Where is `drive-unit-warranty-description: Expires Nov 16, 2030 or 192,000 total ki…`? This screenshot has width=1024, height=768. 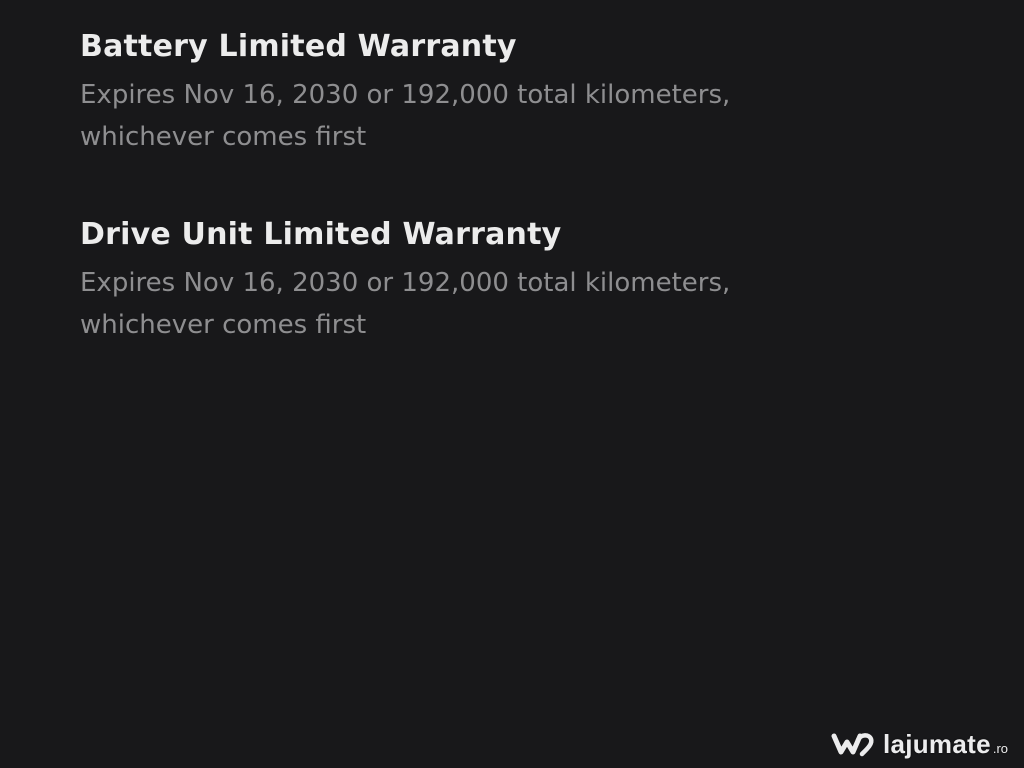 drive-unit-warranty-description: Expires Nov 16, 2030 or 192,000 total ki… is located at coordinates (405, 304).